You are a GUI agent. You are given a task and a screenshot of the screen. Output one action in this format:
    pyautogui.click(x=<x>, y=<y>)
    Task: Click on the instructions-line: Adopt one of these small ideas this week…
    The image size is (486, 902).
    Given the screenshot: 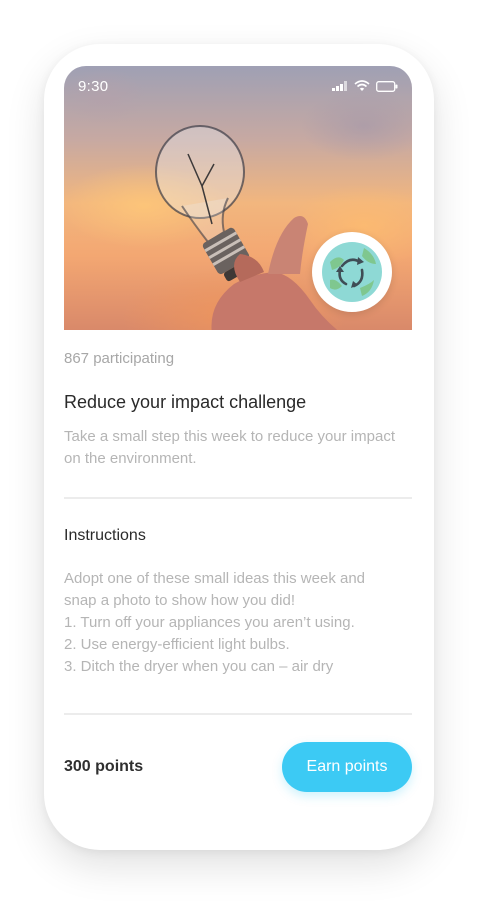 What is the action you would take?
    pyautogui.click(x=215, y=578)
    